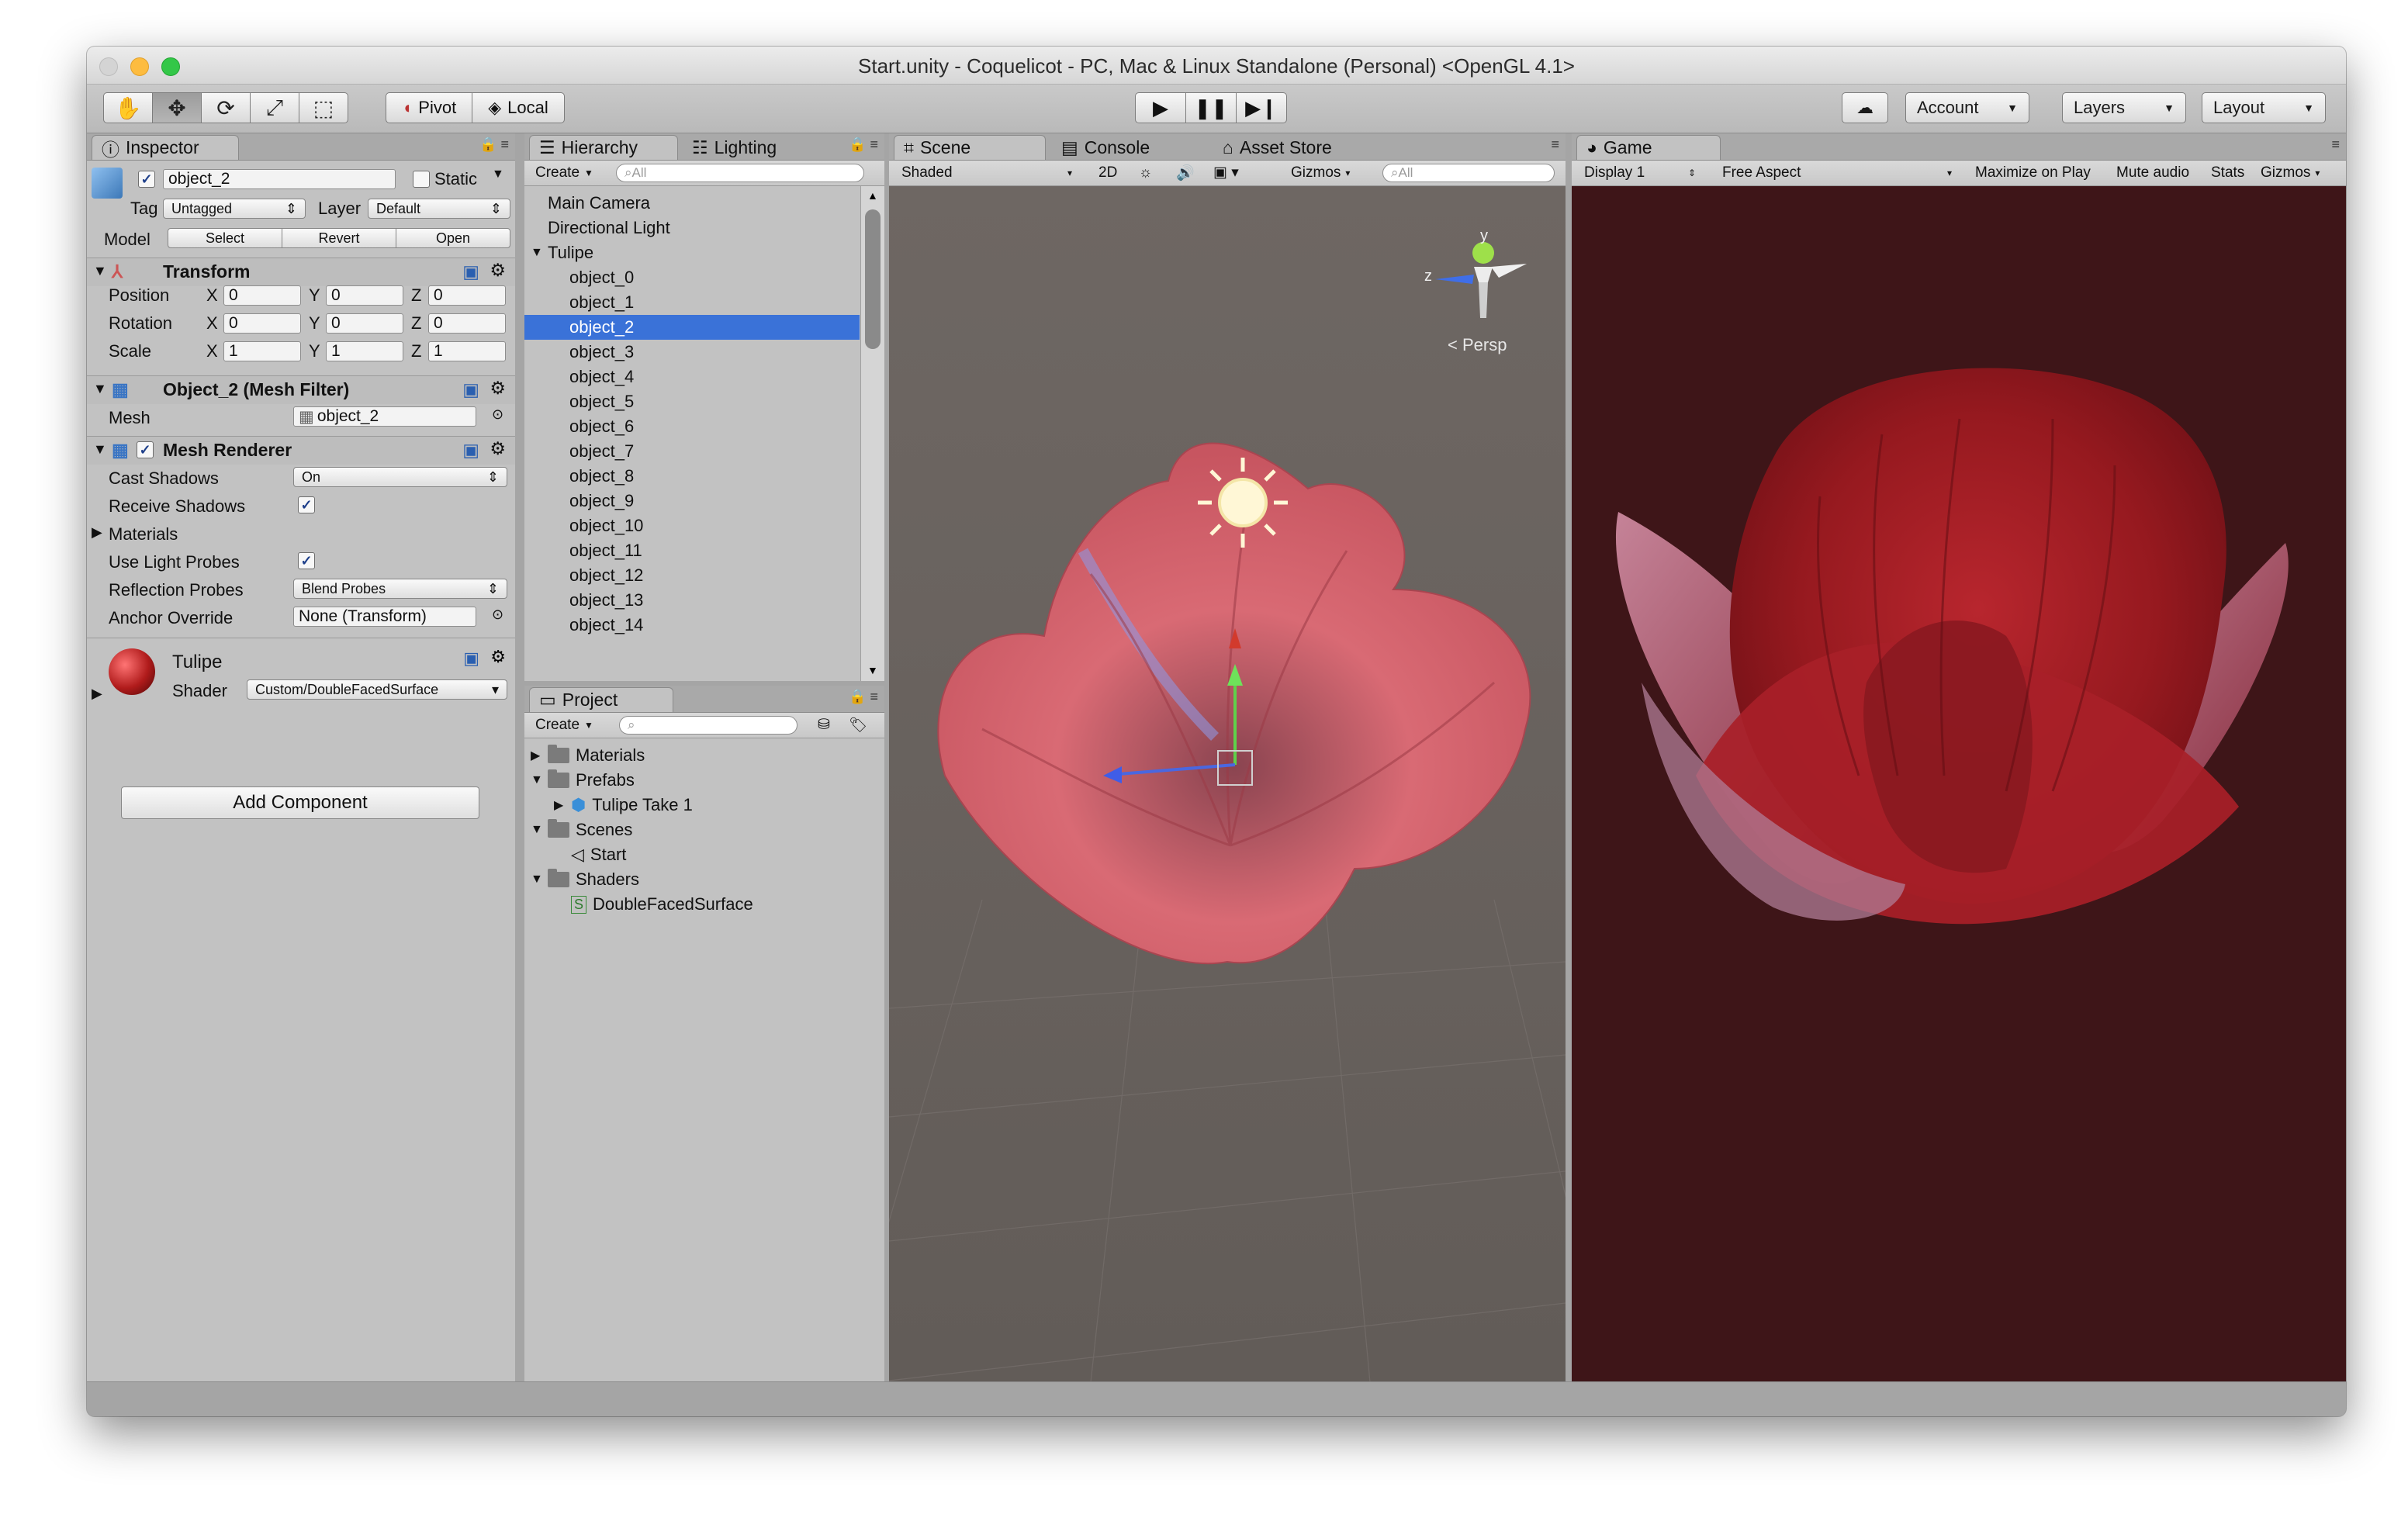  I want to click on hierarchy-item: object_12, so click(692, 575).